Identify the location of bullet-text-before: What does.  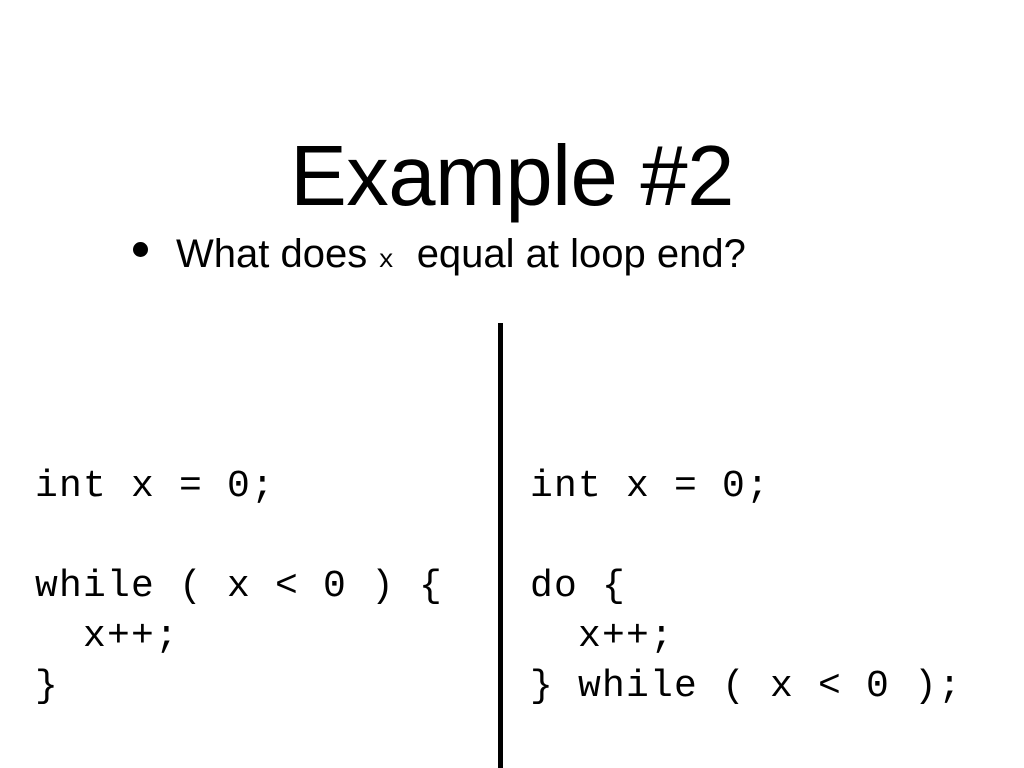
(272, 254).